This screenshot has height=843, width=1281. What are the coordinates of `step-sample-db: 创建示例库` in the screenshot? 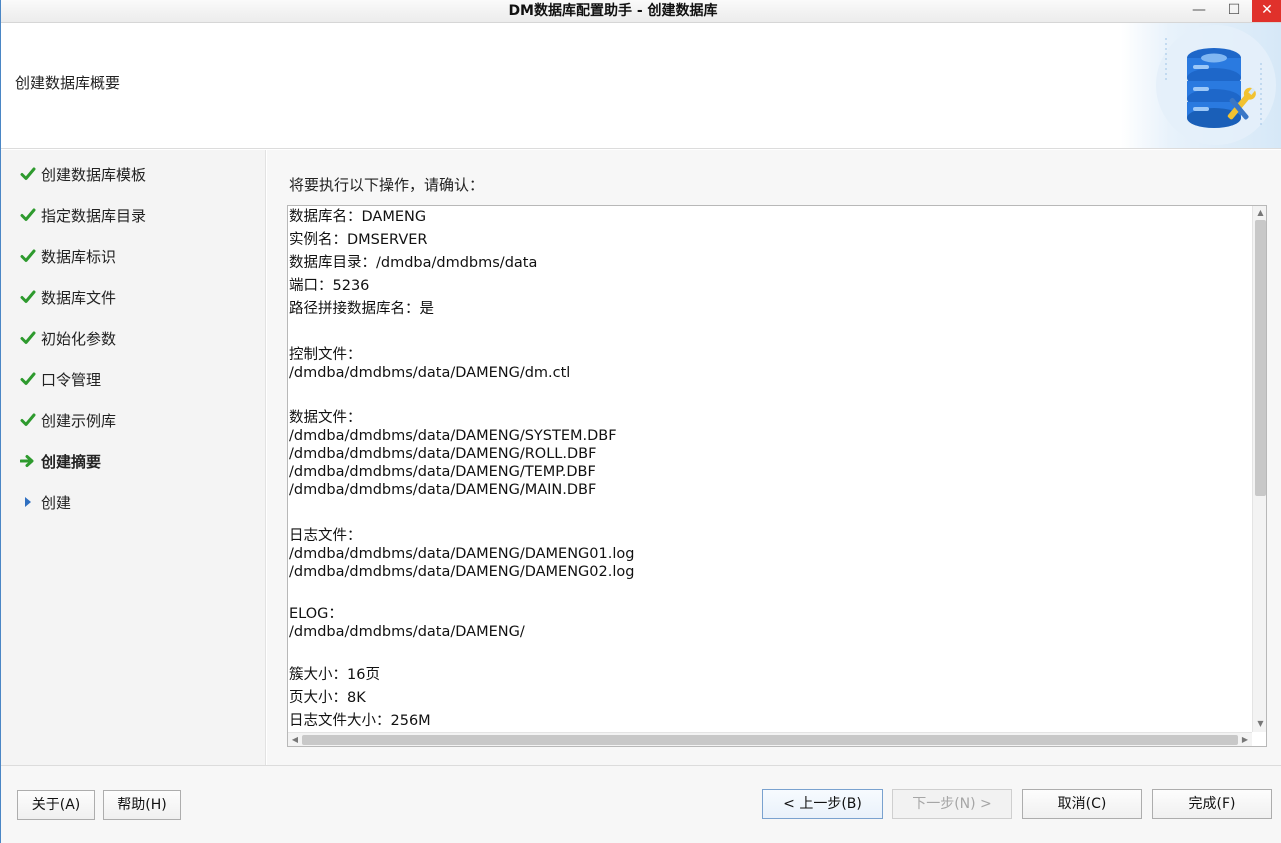 It's located at (67, 420).